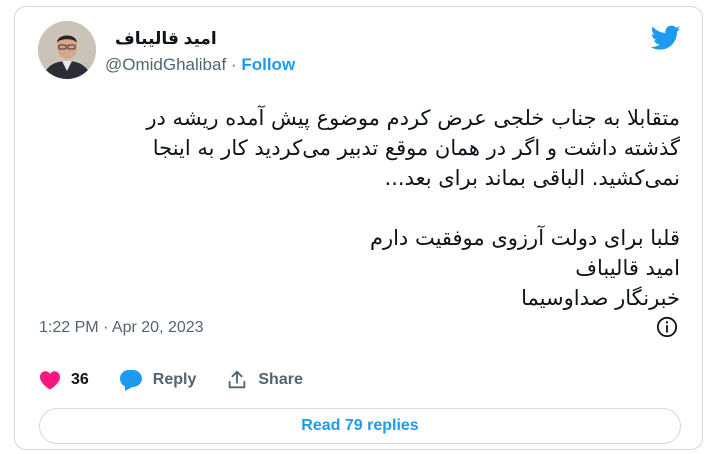  What do you see at coordinates (627, 268) in the screenshot?
I see `tweet-line: امید قالیباف` at bounding box center [627, 268].